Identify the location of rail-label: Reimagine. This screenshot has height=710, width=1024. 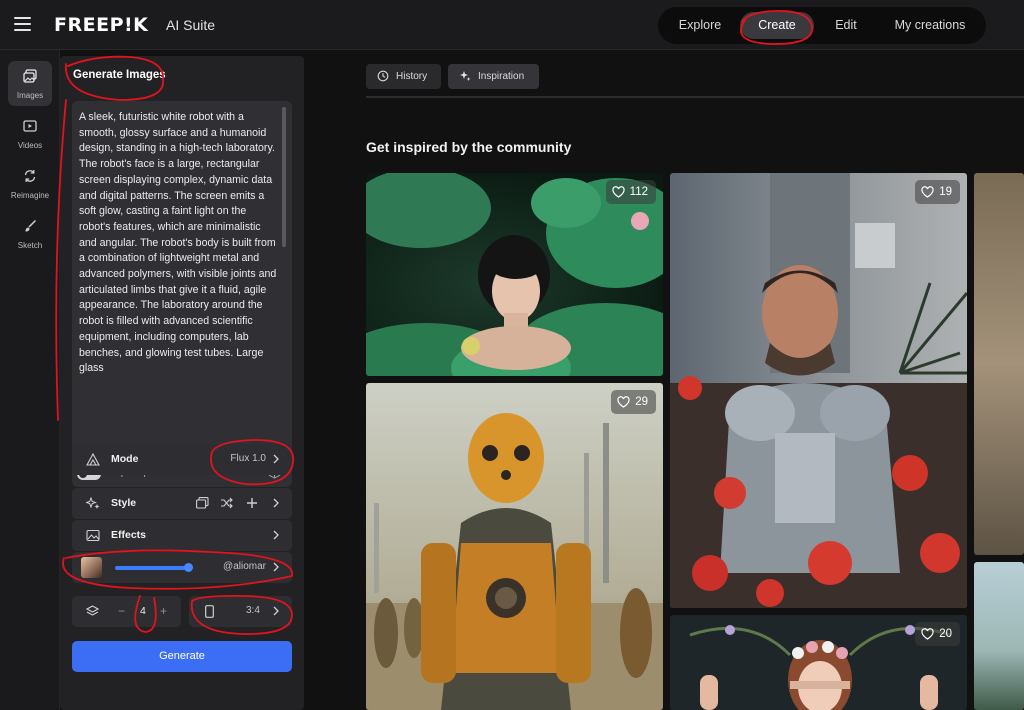
(30, 195).